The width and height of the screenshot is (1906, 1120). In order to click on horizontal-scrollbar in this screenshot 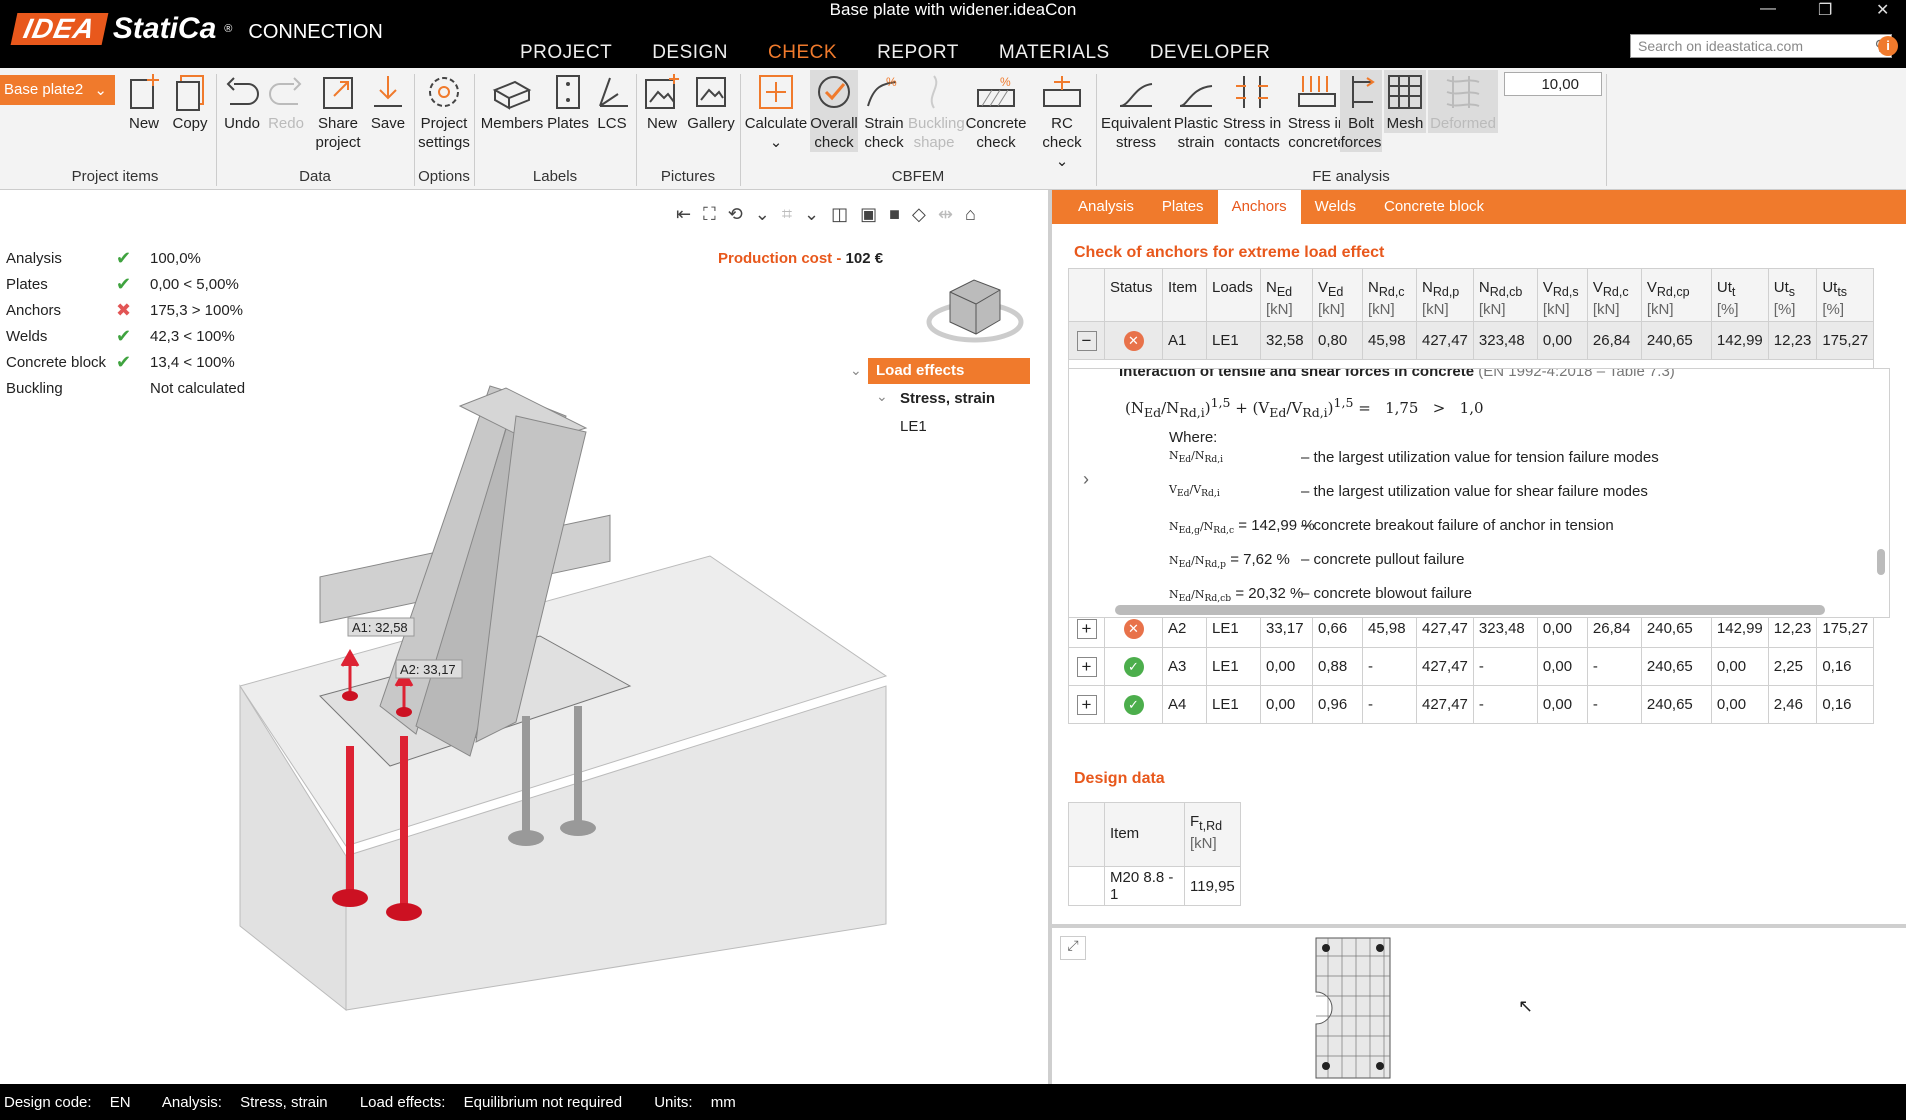, I will do `click(1470, 610)`.